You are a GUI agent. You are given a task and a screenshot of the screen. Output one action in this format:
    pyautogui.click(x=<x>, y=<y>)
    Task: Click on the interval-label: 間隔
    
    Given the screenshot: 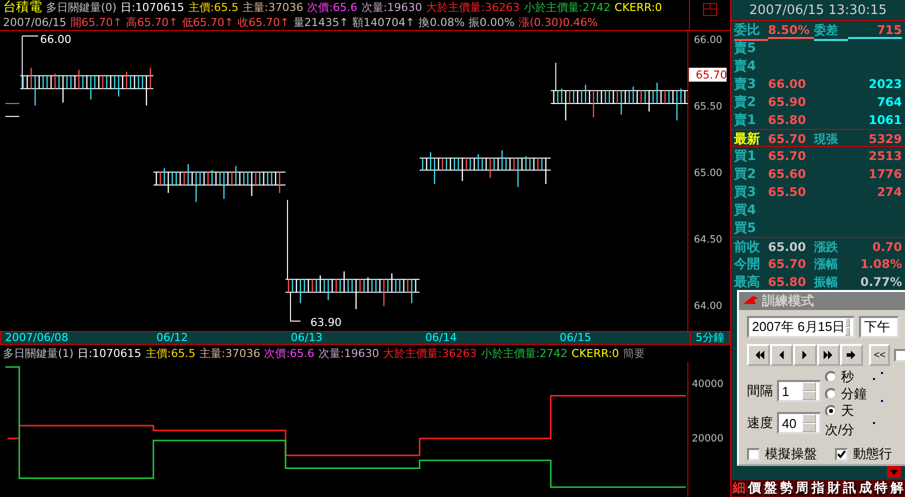 What is the action you would take?
    pyautogui.click(x=760, y=391)
    